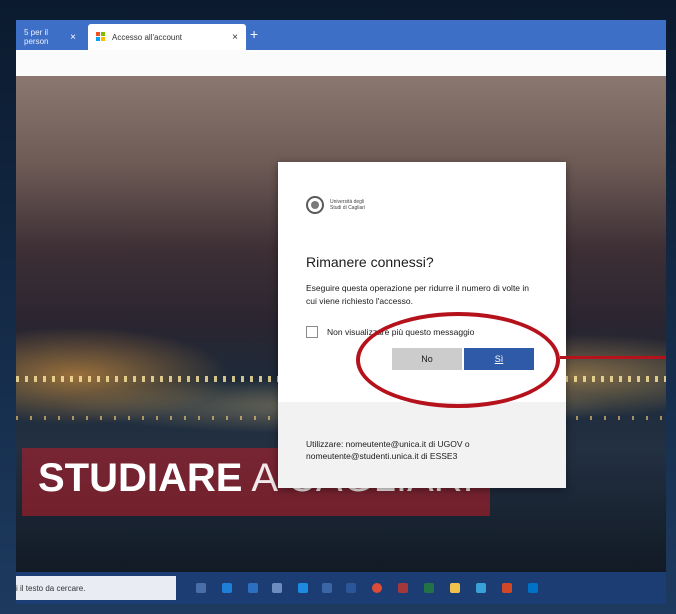 The width and height of the screenshot is (676, 614). I want to click on edge-icon, so click(227, 588).